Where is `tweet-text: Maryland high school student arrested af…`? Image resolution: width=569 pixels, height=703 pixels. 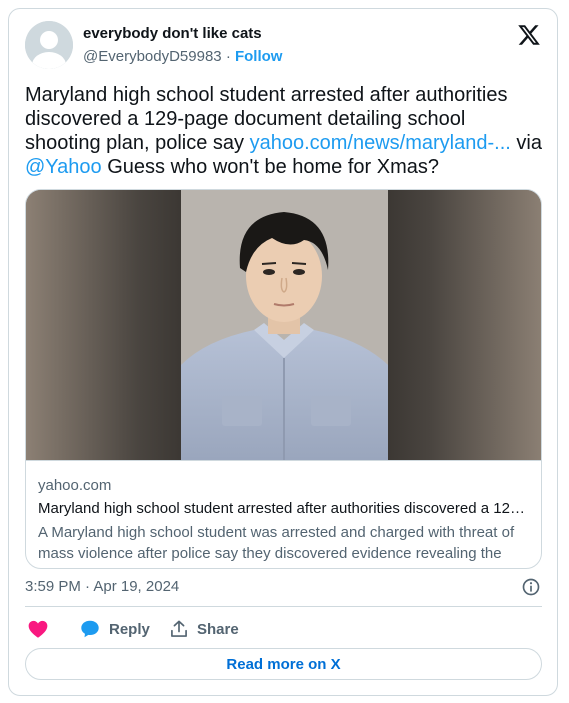 tweet-text: Maryland high school student arrested af… is located at coordinates (285, 131).